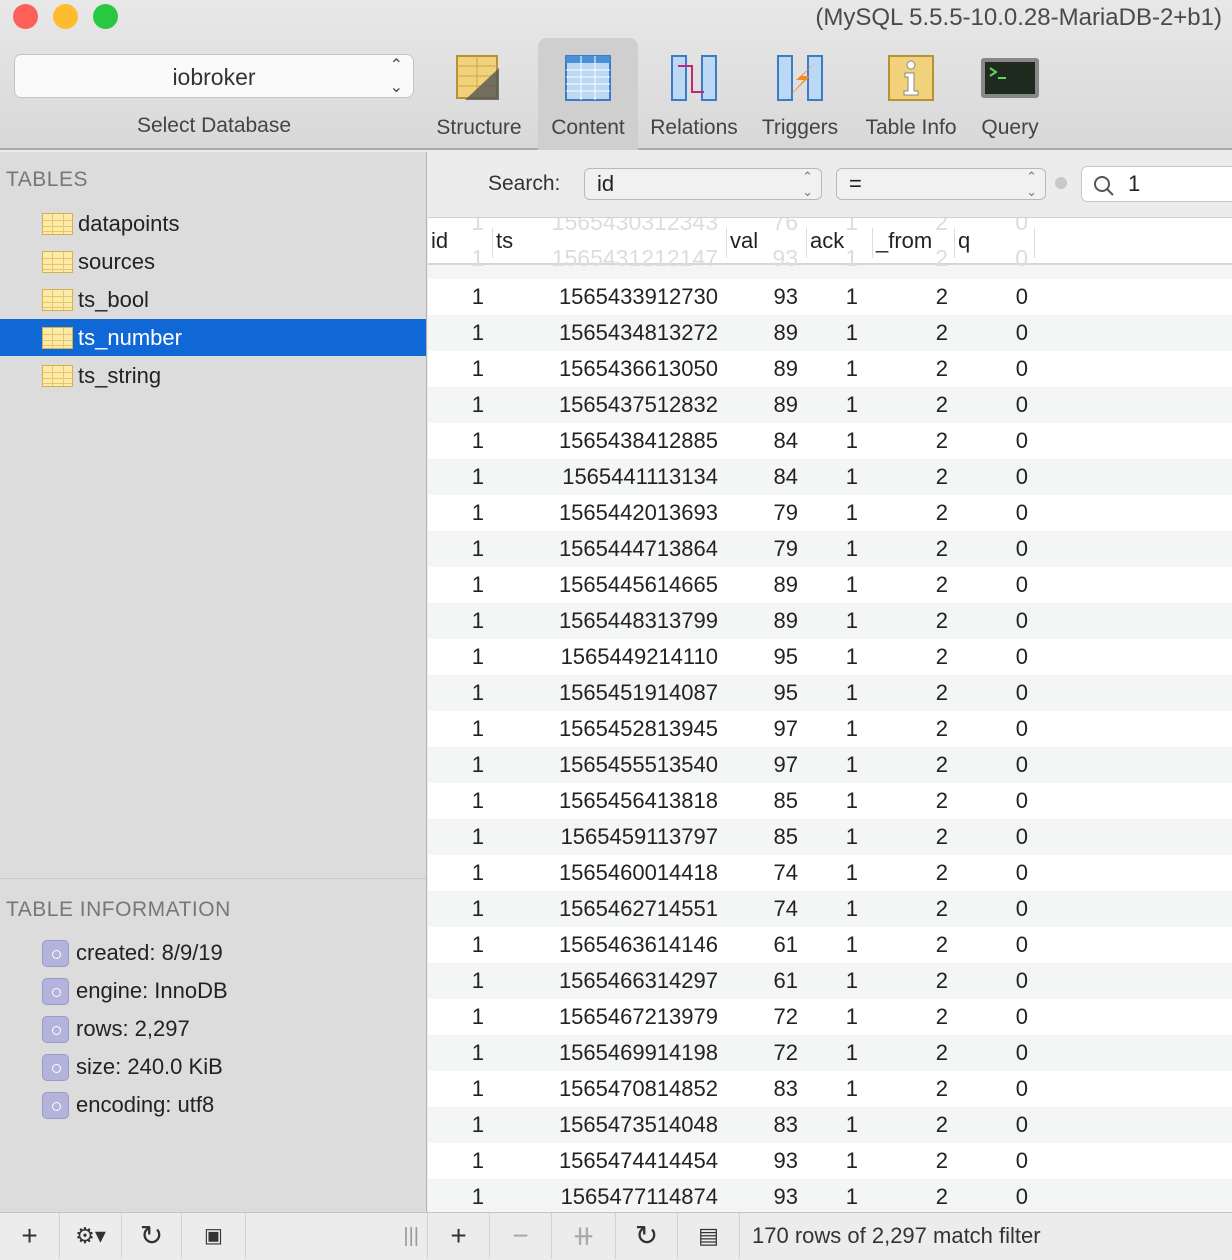  Describe the element at coordinates (763, 837) in the screenshot. I see `cell-val: 85` at that location.